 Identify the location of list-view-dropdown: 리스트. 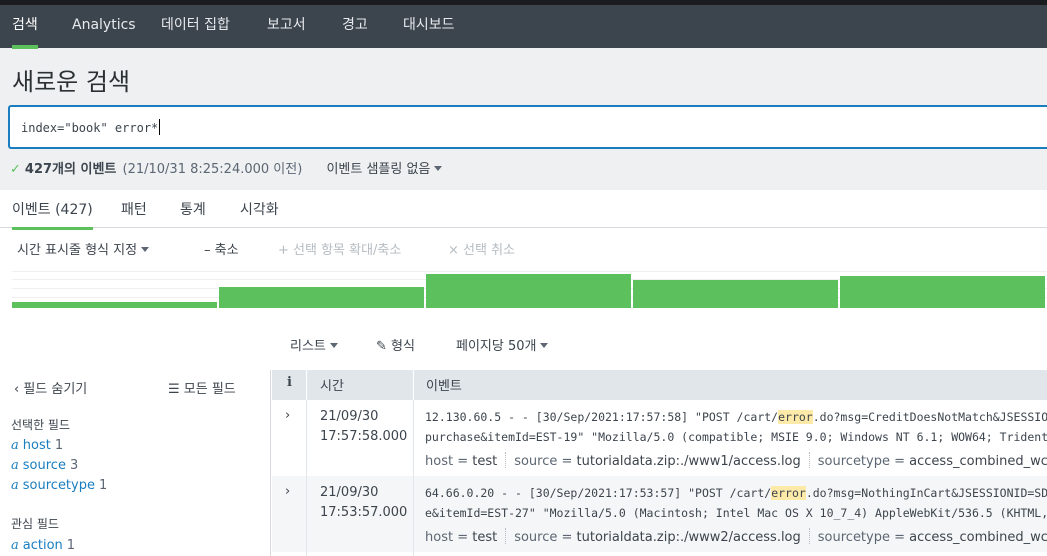
(314, 344).